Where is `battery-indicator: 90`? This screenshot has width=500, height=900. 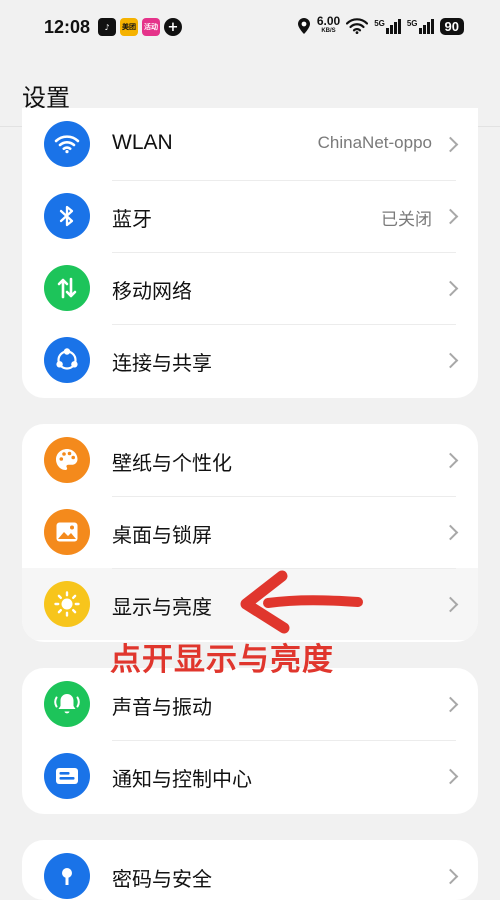 battery-indicator: 90 is located at coordinates (451, 26).